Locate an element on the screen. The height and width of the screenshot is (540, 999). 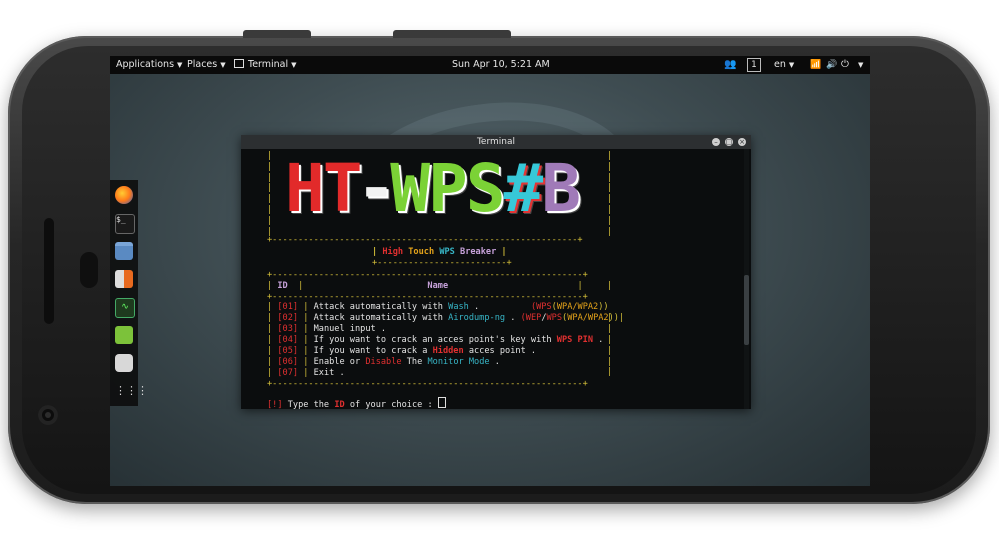
cursor is located at coordinates (441, 402).